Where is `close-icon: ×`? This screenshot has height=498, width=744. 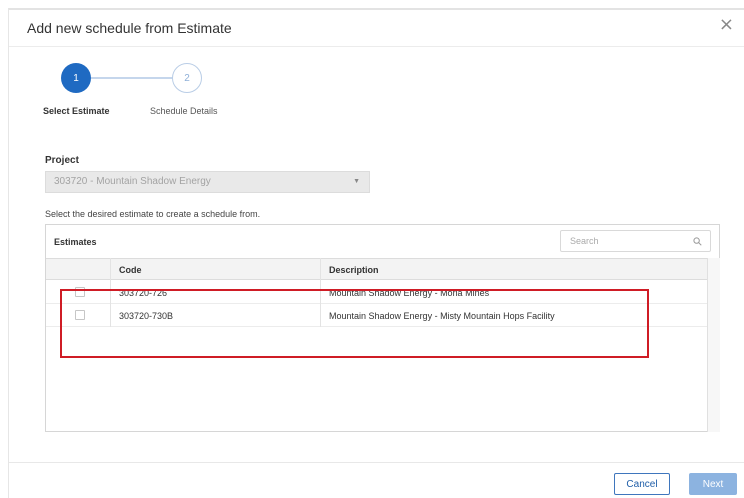
close-icon: × is located at coordinates (726, 25).